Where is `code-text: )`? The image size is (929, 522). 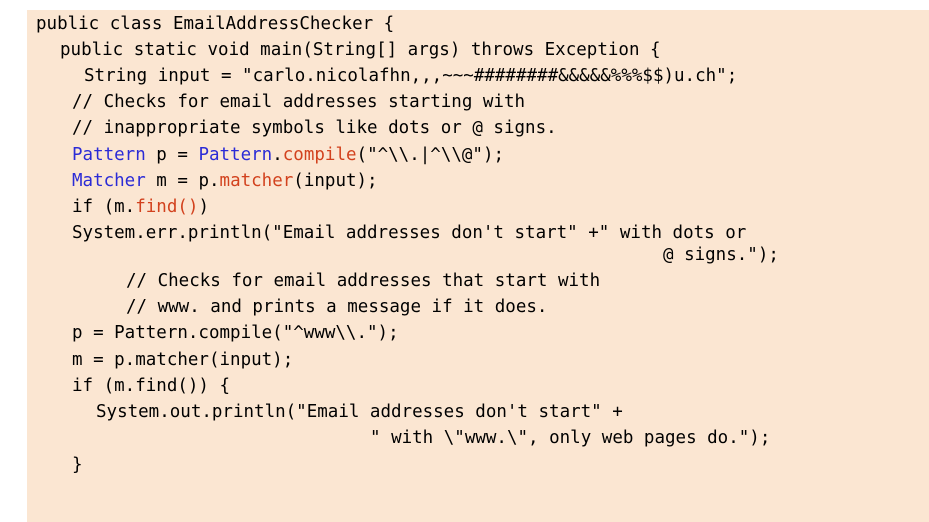
code-text: ) is located at coordinates (203, 207).